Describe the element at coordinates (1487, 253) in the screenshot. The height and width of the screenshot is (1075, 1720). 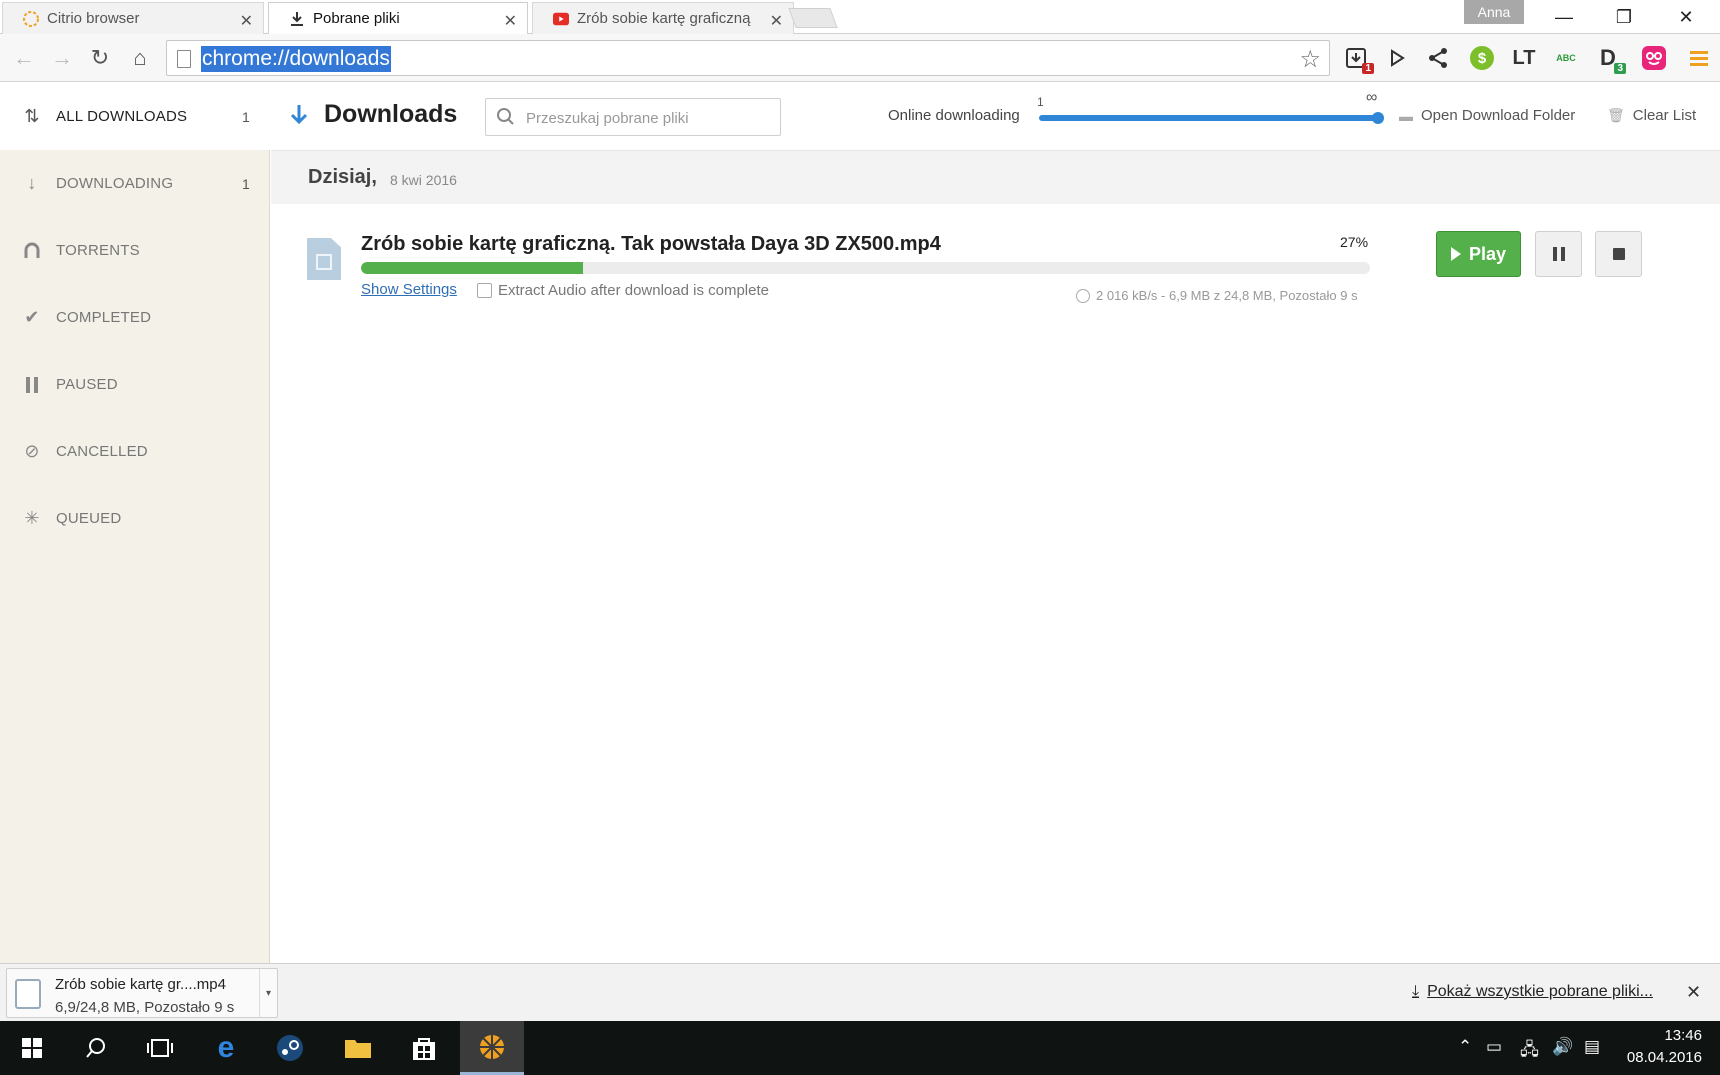
I see `play-label: Play` at that location.